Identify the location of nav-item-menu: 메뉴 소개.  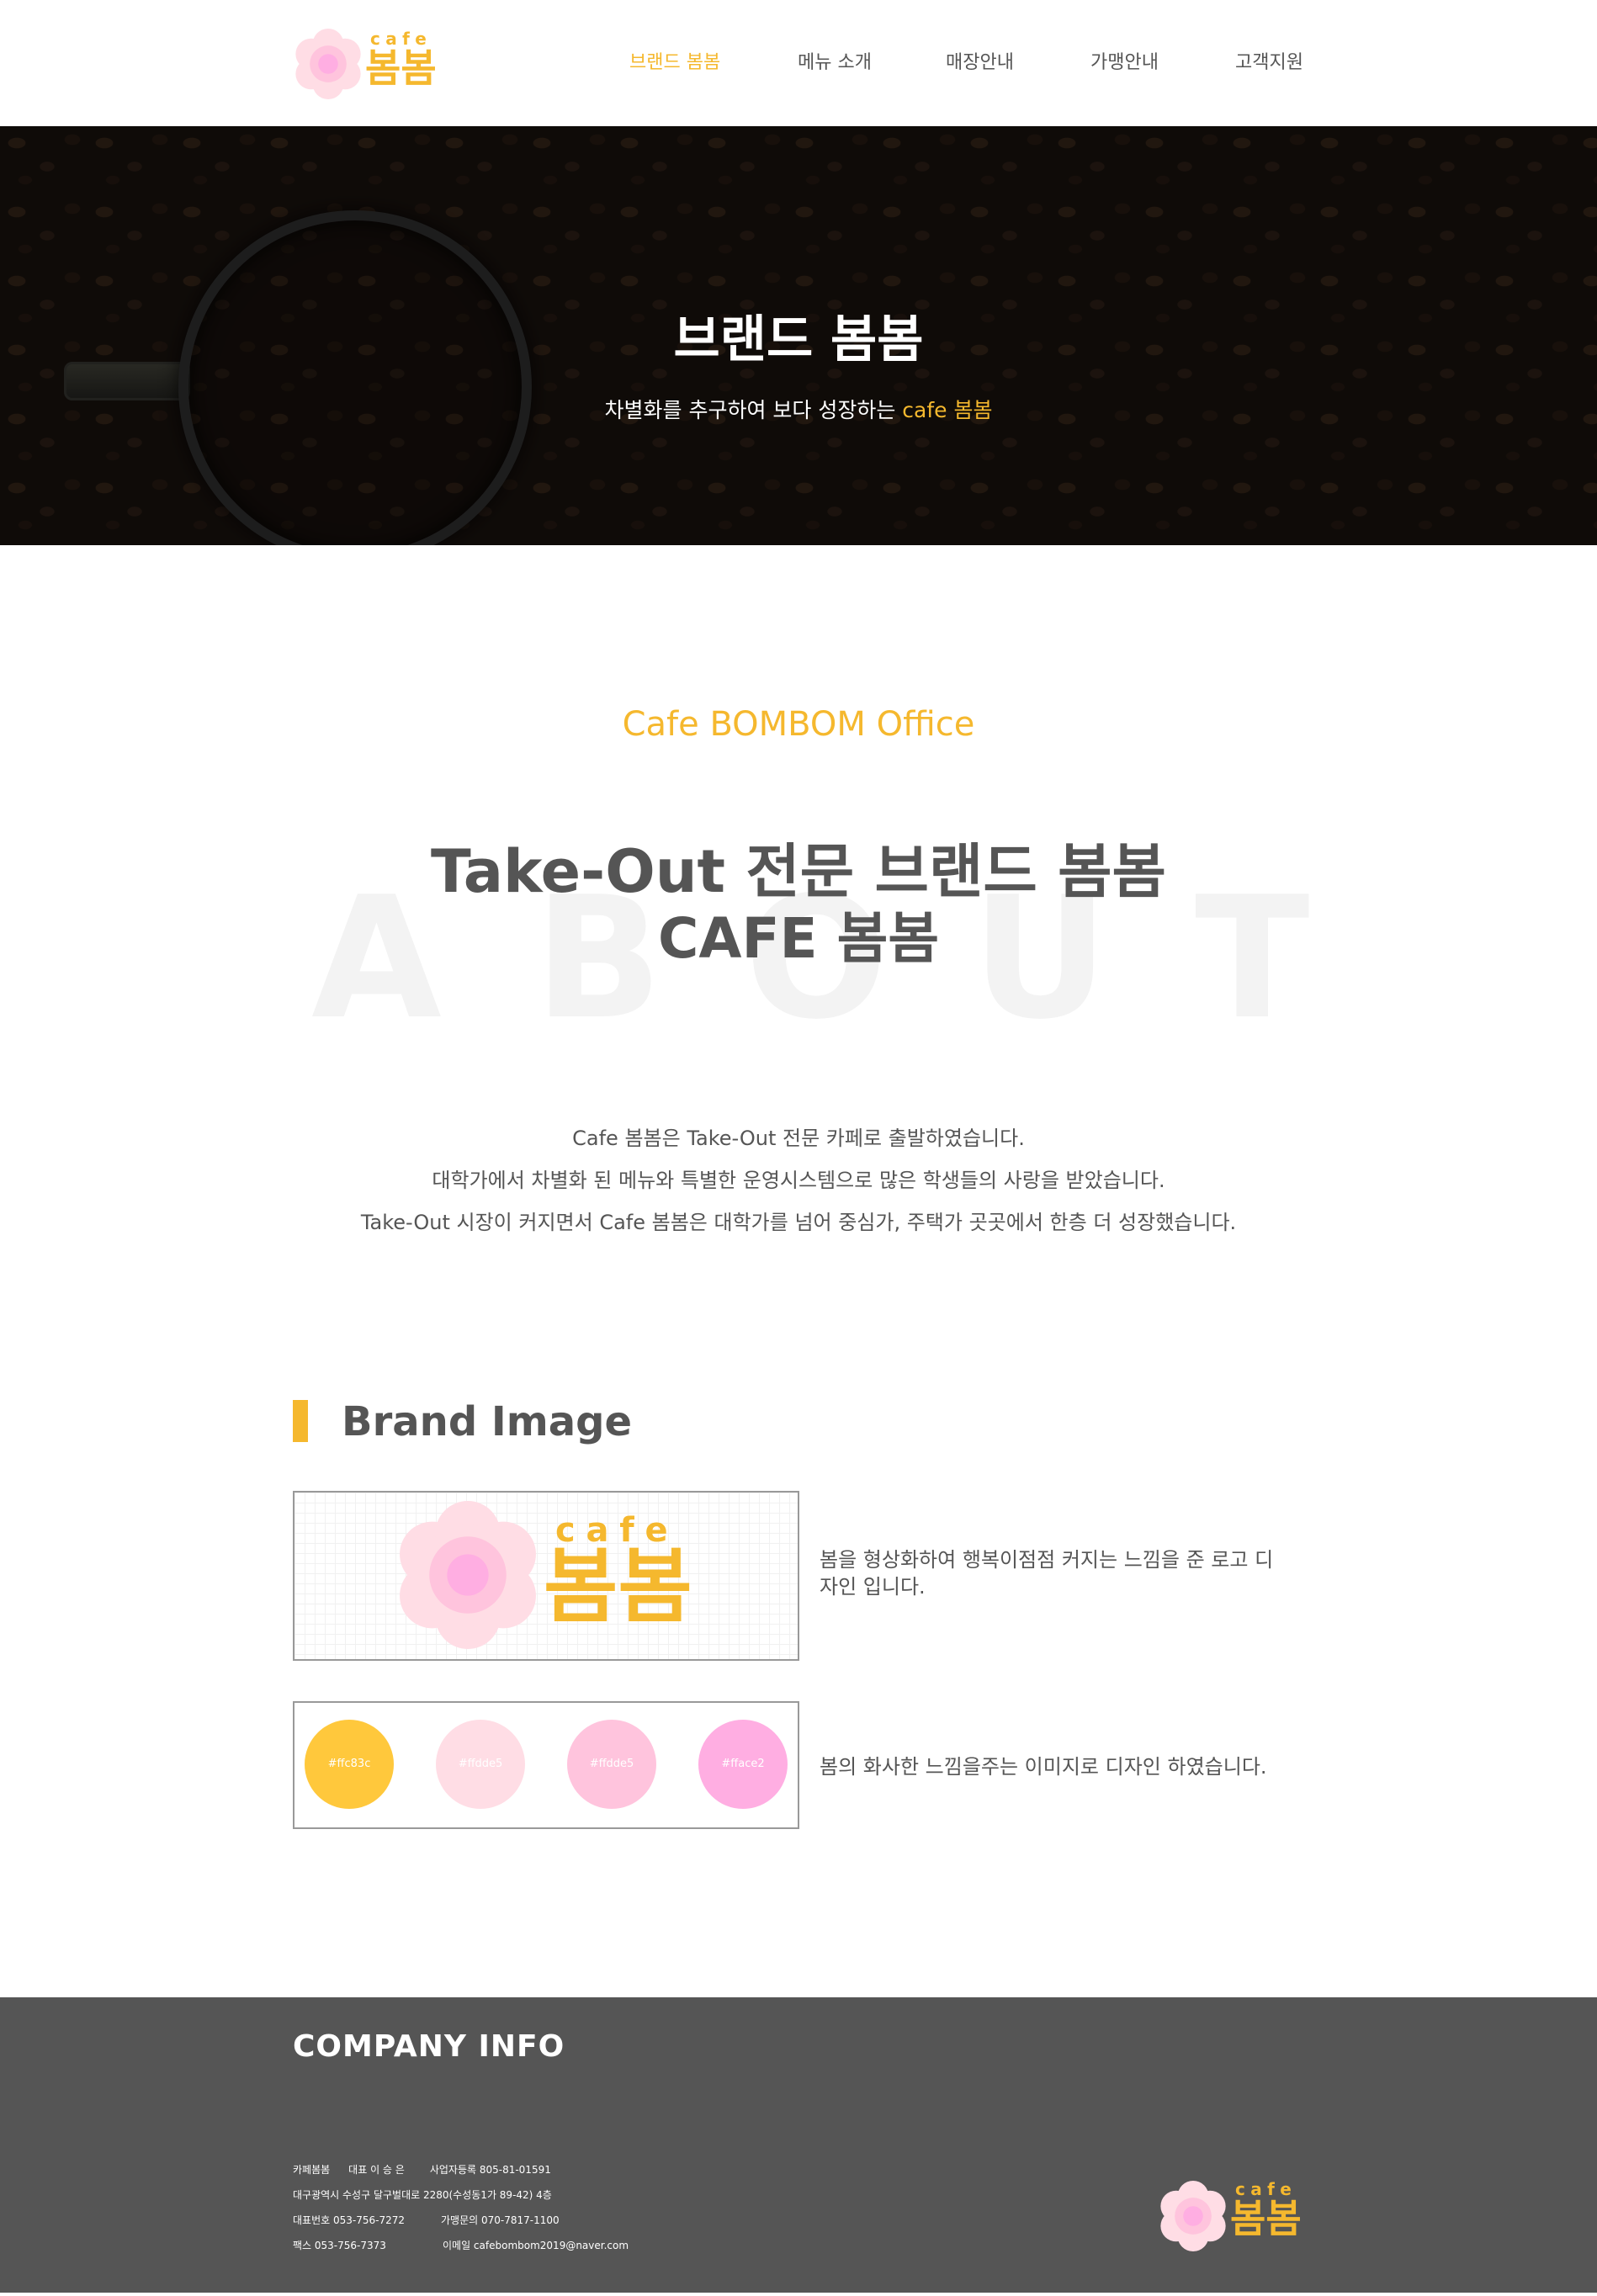
(835, 61).